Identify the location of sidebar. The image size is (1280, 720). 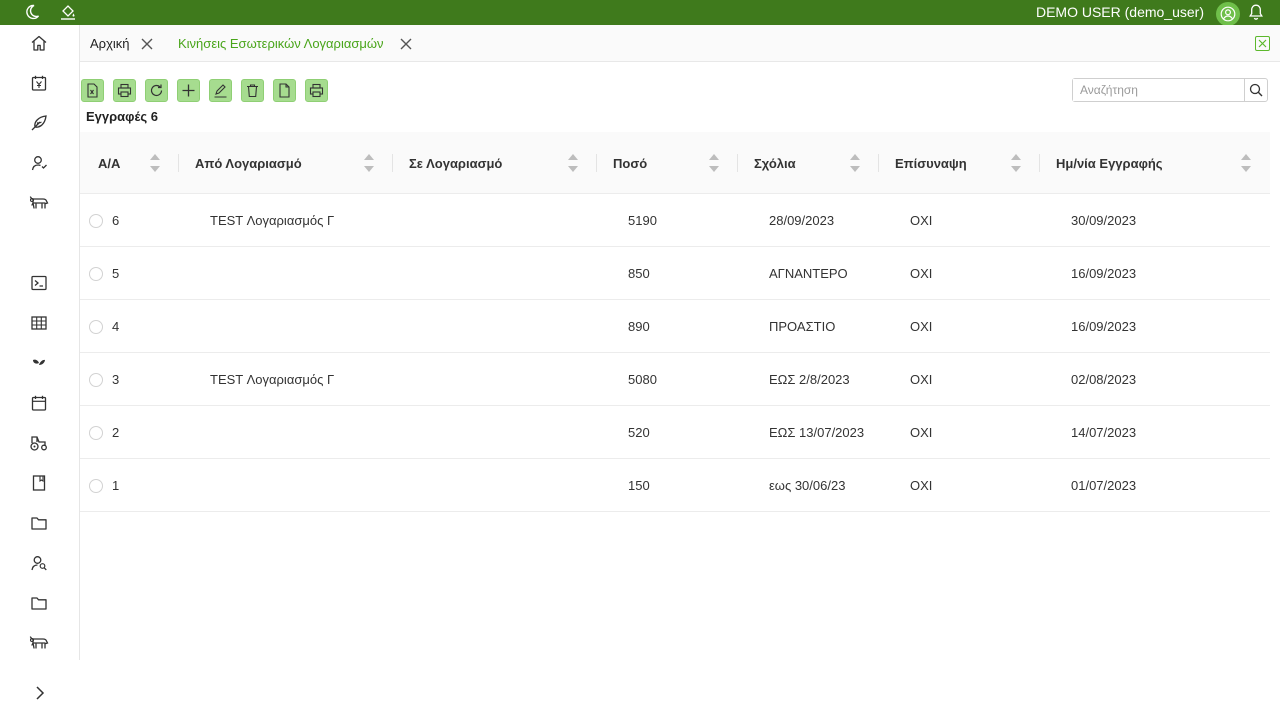
(40, 342).